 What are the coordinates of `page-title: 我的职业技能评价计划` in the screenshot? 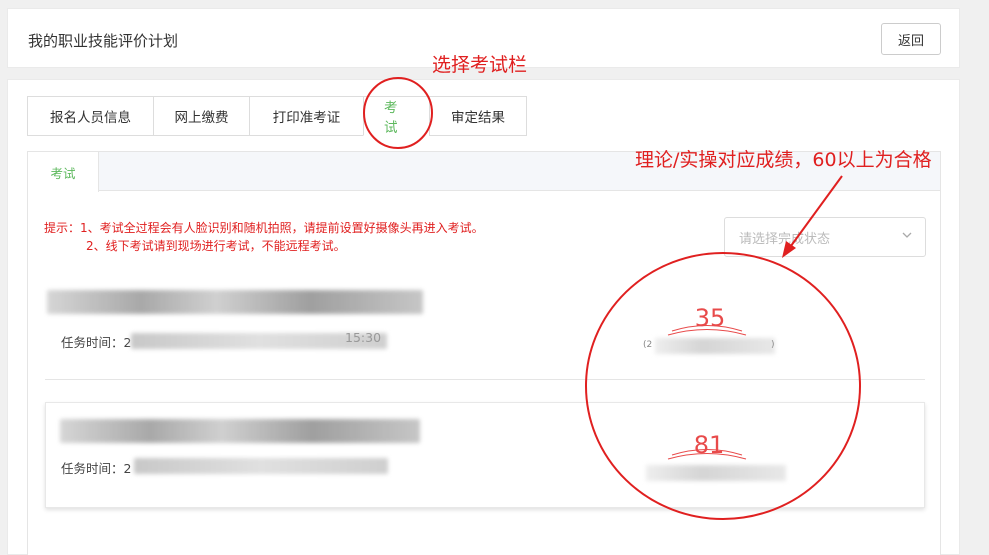 It's located at (103, 41).